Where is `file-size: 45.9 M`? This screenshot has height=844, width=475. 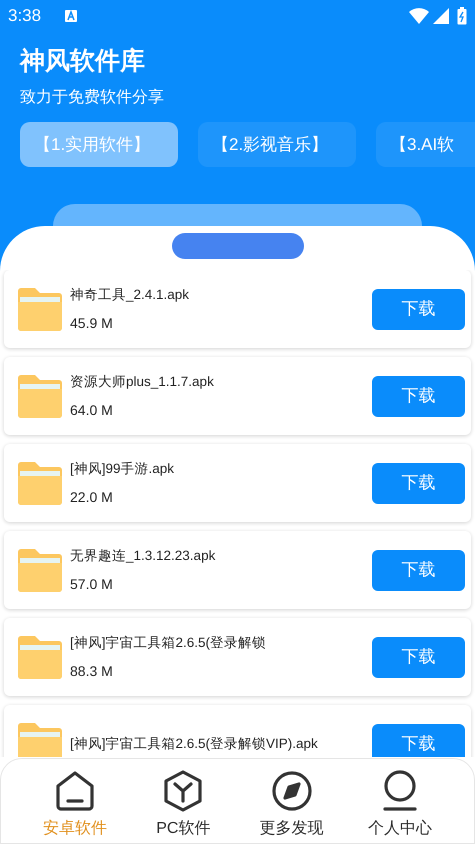 file-size: 45.9 M is located at coordinates (92, 323).